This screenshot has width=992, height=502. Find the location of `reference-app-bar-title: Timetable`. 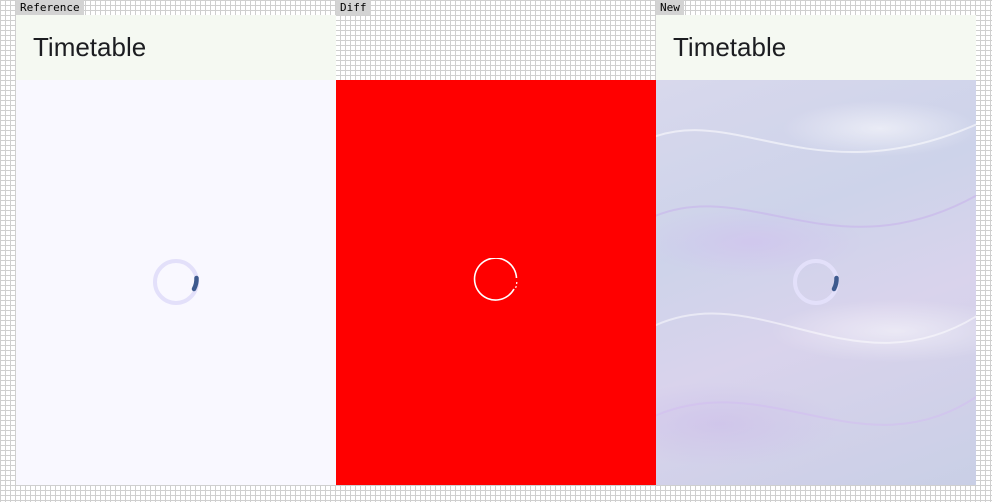

reference-app-bar-title: Timetable is located at coordinates (176, 47).